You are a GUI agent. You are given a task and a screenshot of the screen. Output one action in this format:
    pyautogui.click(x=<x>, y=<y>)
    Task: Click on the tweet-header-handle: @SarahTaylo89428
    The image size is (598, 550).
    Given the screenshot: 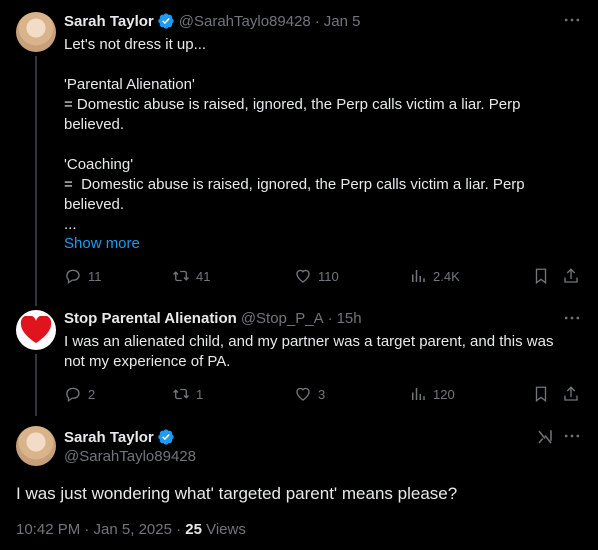 What is the action you would take?
    pyautogui.click(x=130, y=456)
    